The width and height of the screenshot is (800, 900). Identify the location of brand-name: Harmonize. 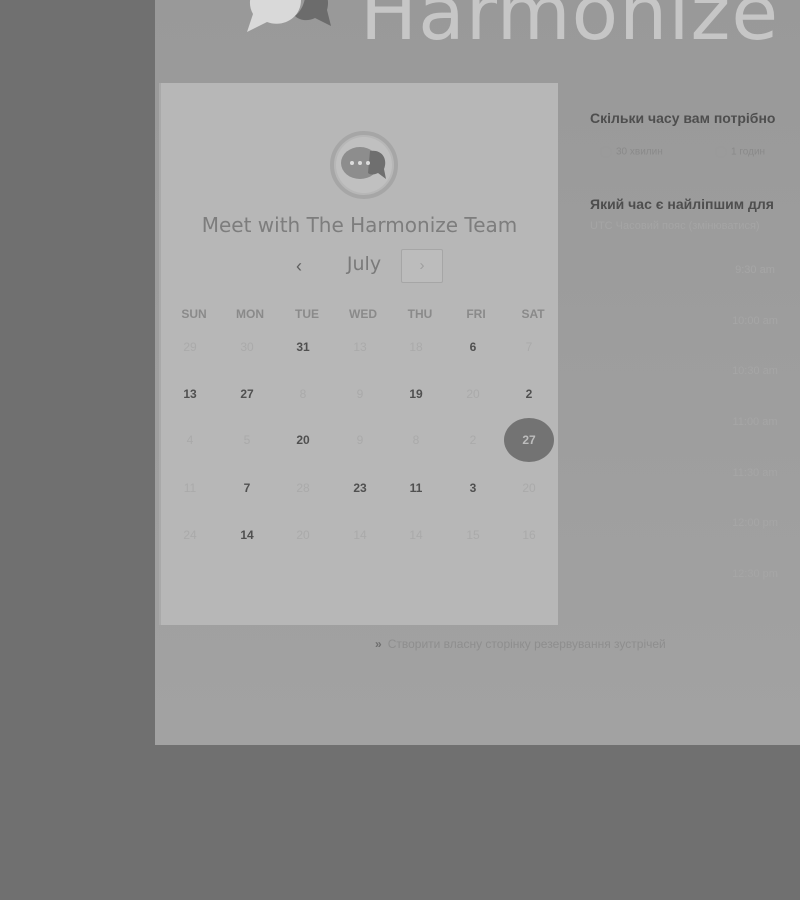
(570, 28).